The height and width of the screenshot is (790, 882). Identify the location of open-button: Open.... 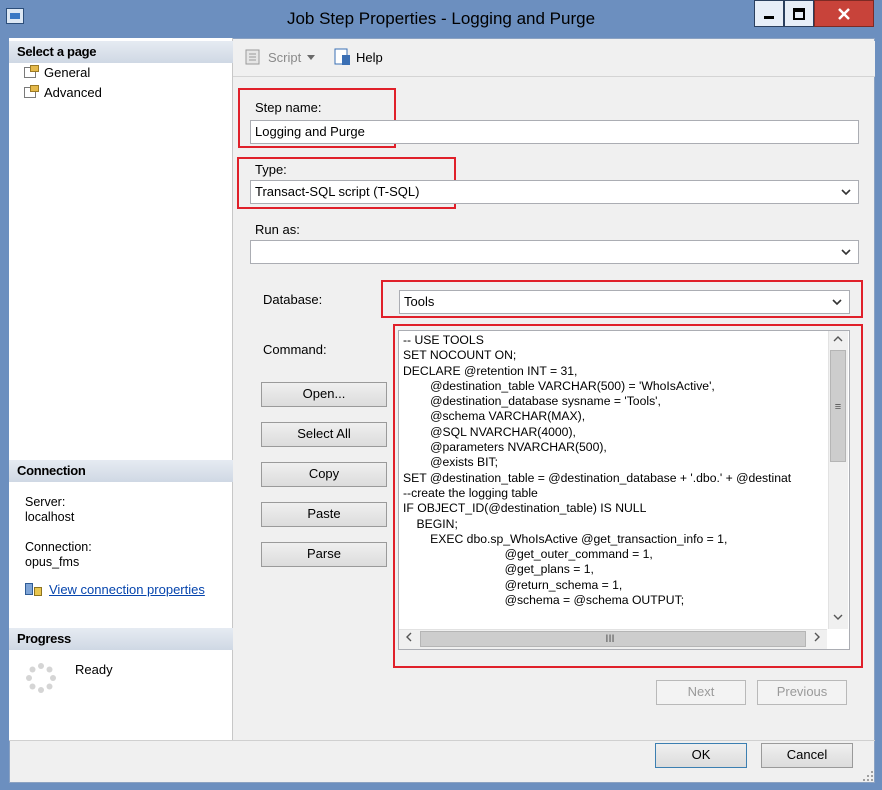
(324, 394).